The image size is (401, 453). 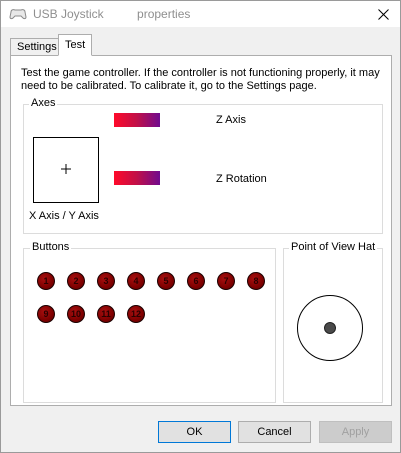 I want to click on buttons-group-label: Buttons, so click(x=51, y=247).